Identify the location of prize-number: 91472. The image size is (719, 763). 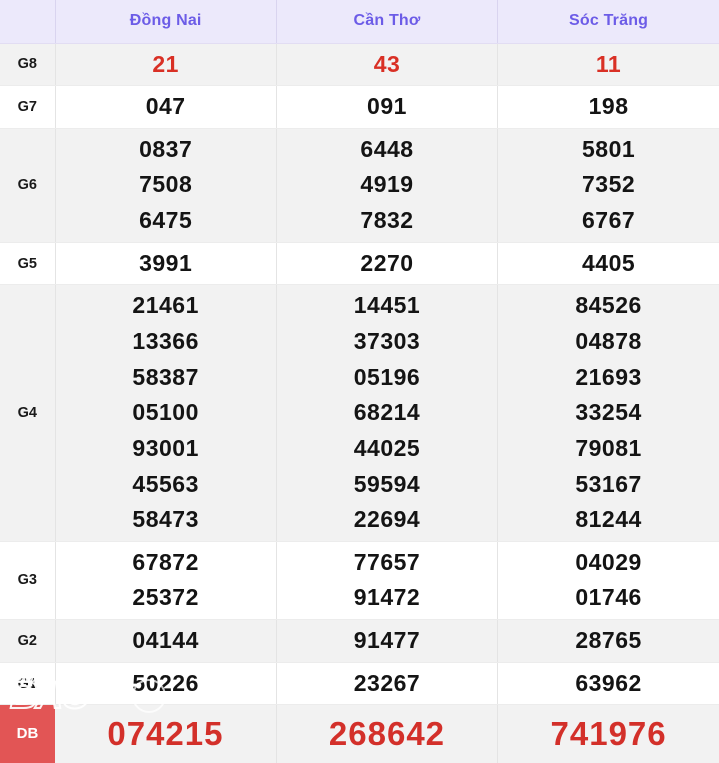
(387, 597).